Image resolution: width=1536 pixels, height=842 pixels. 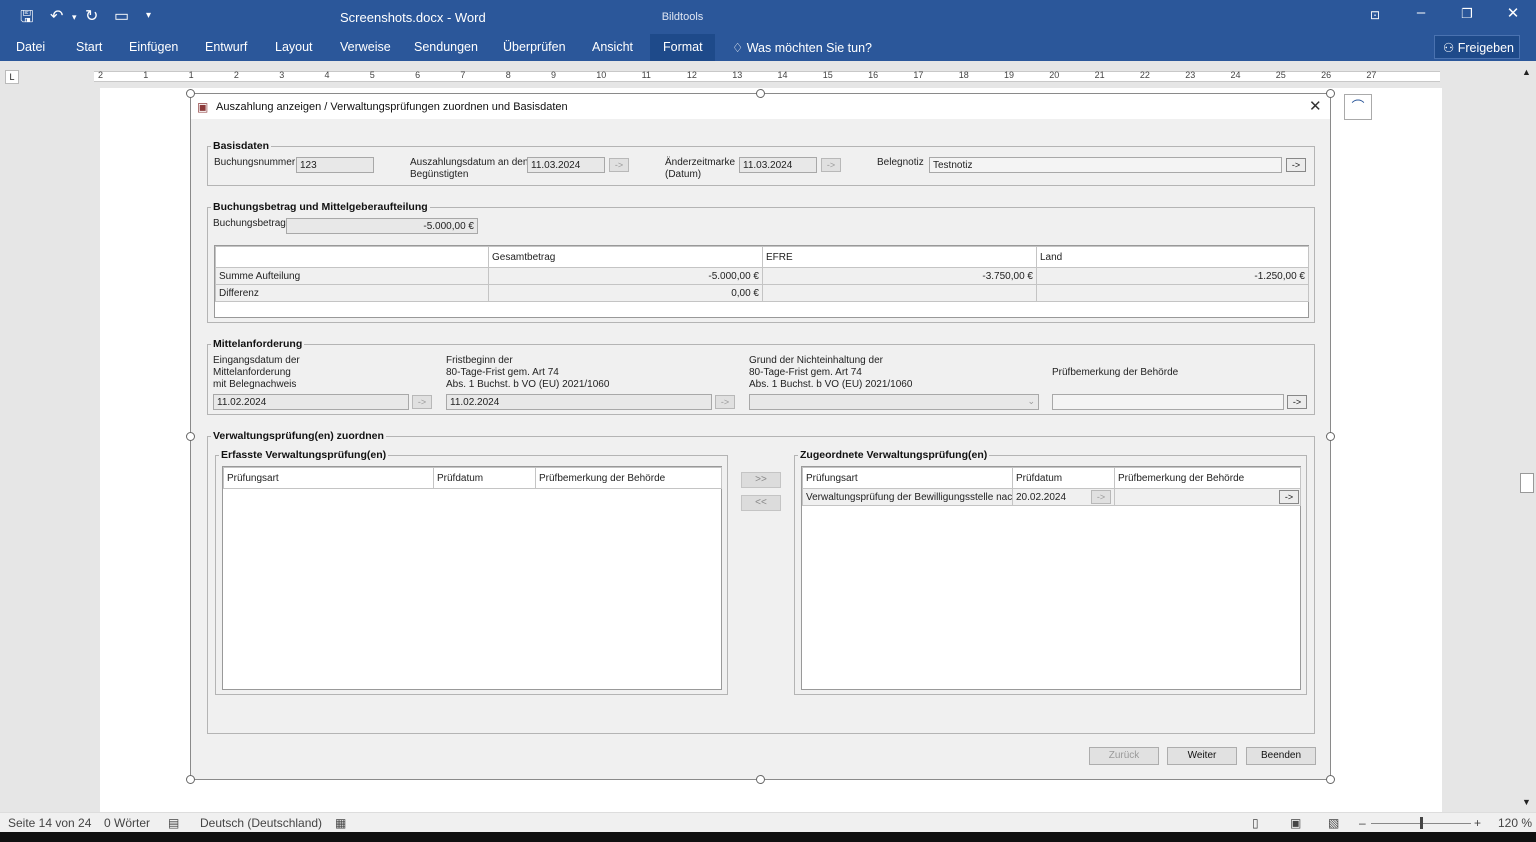 What do you see at coordinates (422, 402) in the screenshot?
I see `eingangsdatum-arrow-button: ->` at bounding box center [422, 402].